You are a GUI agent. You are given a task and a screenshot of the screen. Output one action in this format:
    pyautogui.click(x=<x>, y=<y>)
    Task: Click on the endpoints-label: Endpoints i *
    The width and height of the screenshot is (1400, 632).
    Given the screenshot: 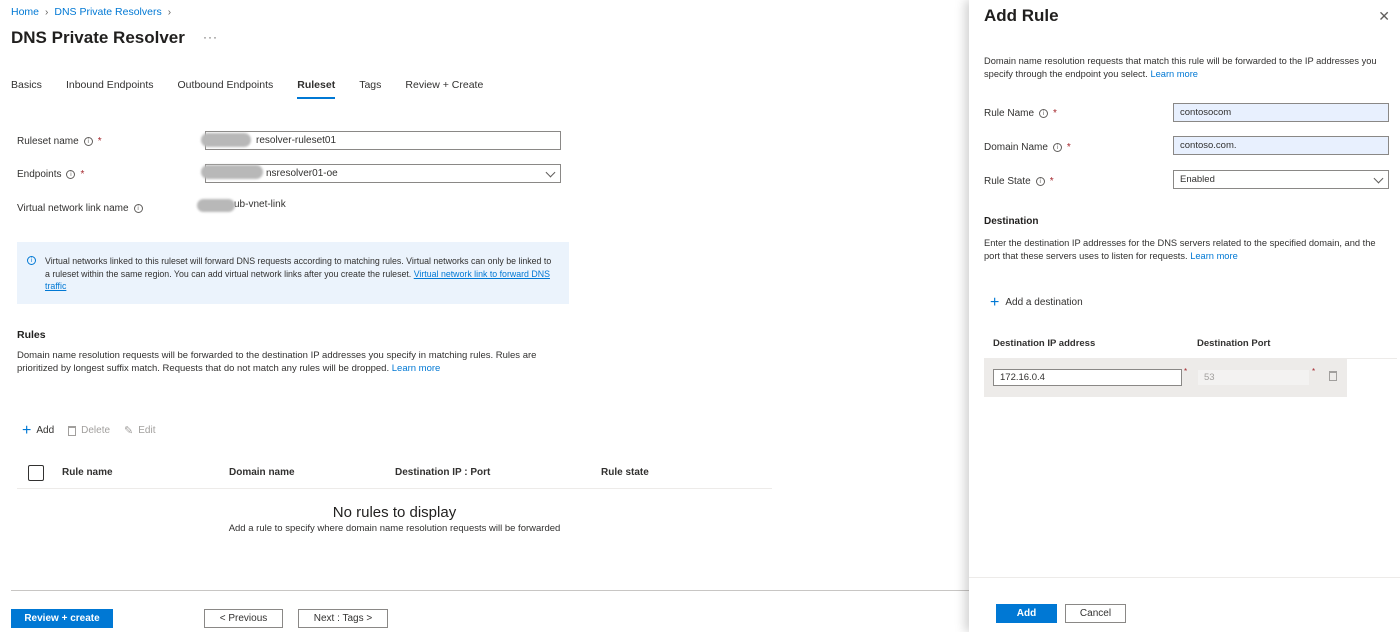 What is the action you would take?
    pyautogui.click(x=51, y=174)
    